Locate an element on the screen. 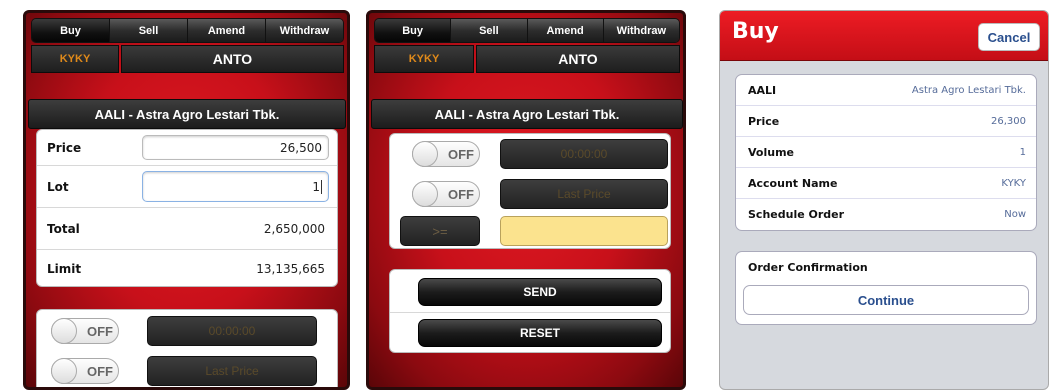 The height and width of the screenshot is (392, 1052). price-input: 26,500 is located at coordinates (235, 147).